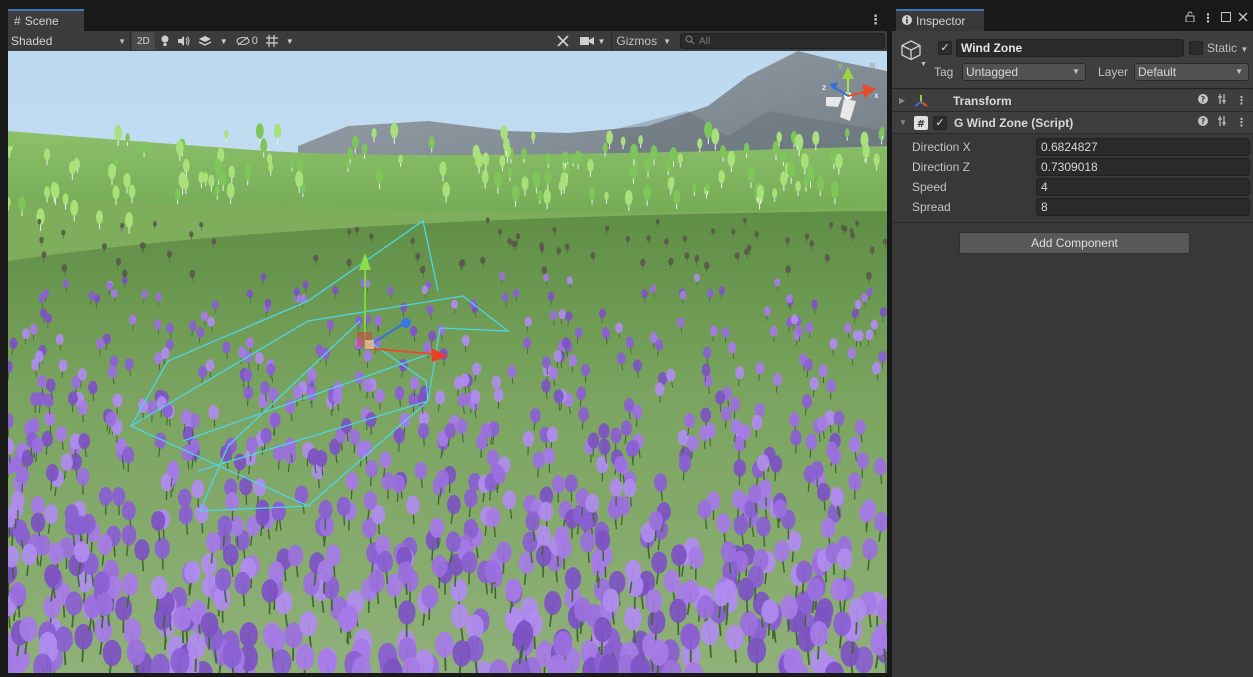 The height and width of the screenshot is (677, 1253). Describe the element at coordinates (705, 41) in the screenshot. I see `search-placeholder: All` at that location.